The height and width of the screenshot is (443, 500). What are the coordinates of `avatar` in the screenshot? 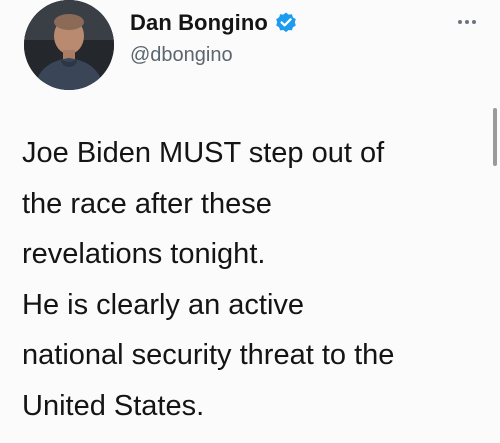 It's located at (69, 45).